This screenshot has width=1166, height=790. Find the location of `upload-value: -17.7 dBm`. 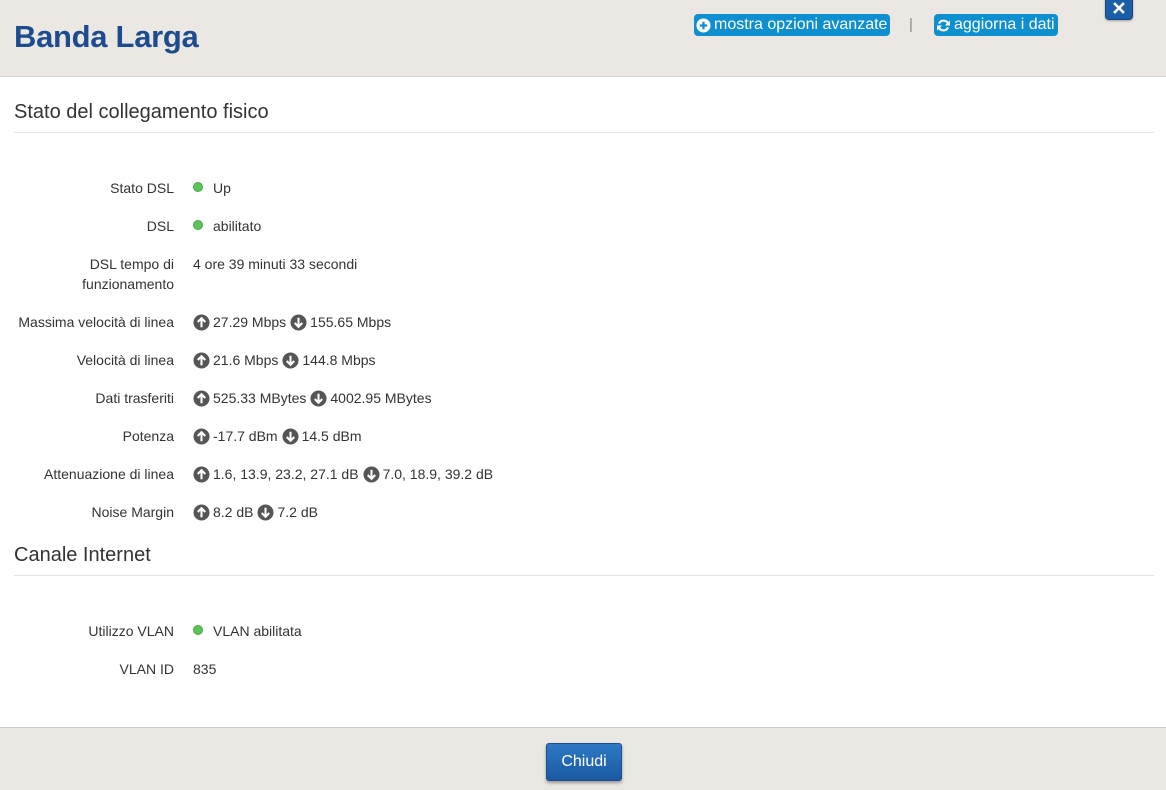

upload-value: -17.7 dBm is located at coordinates (245, 436).